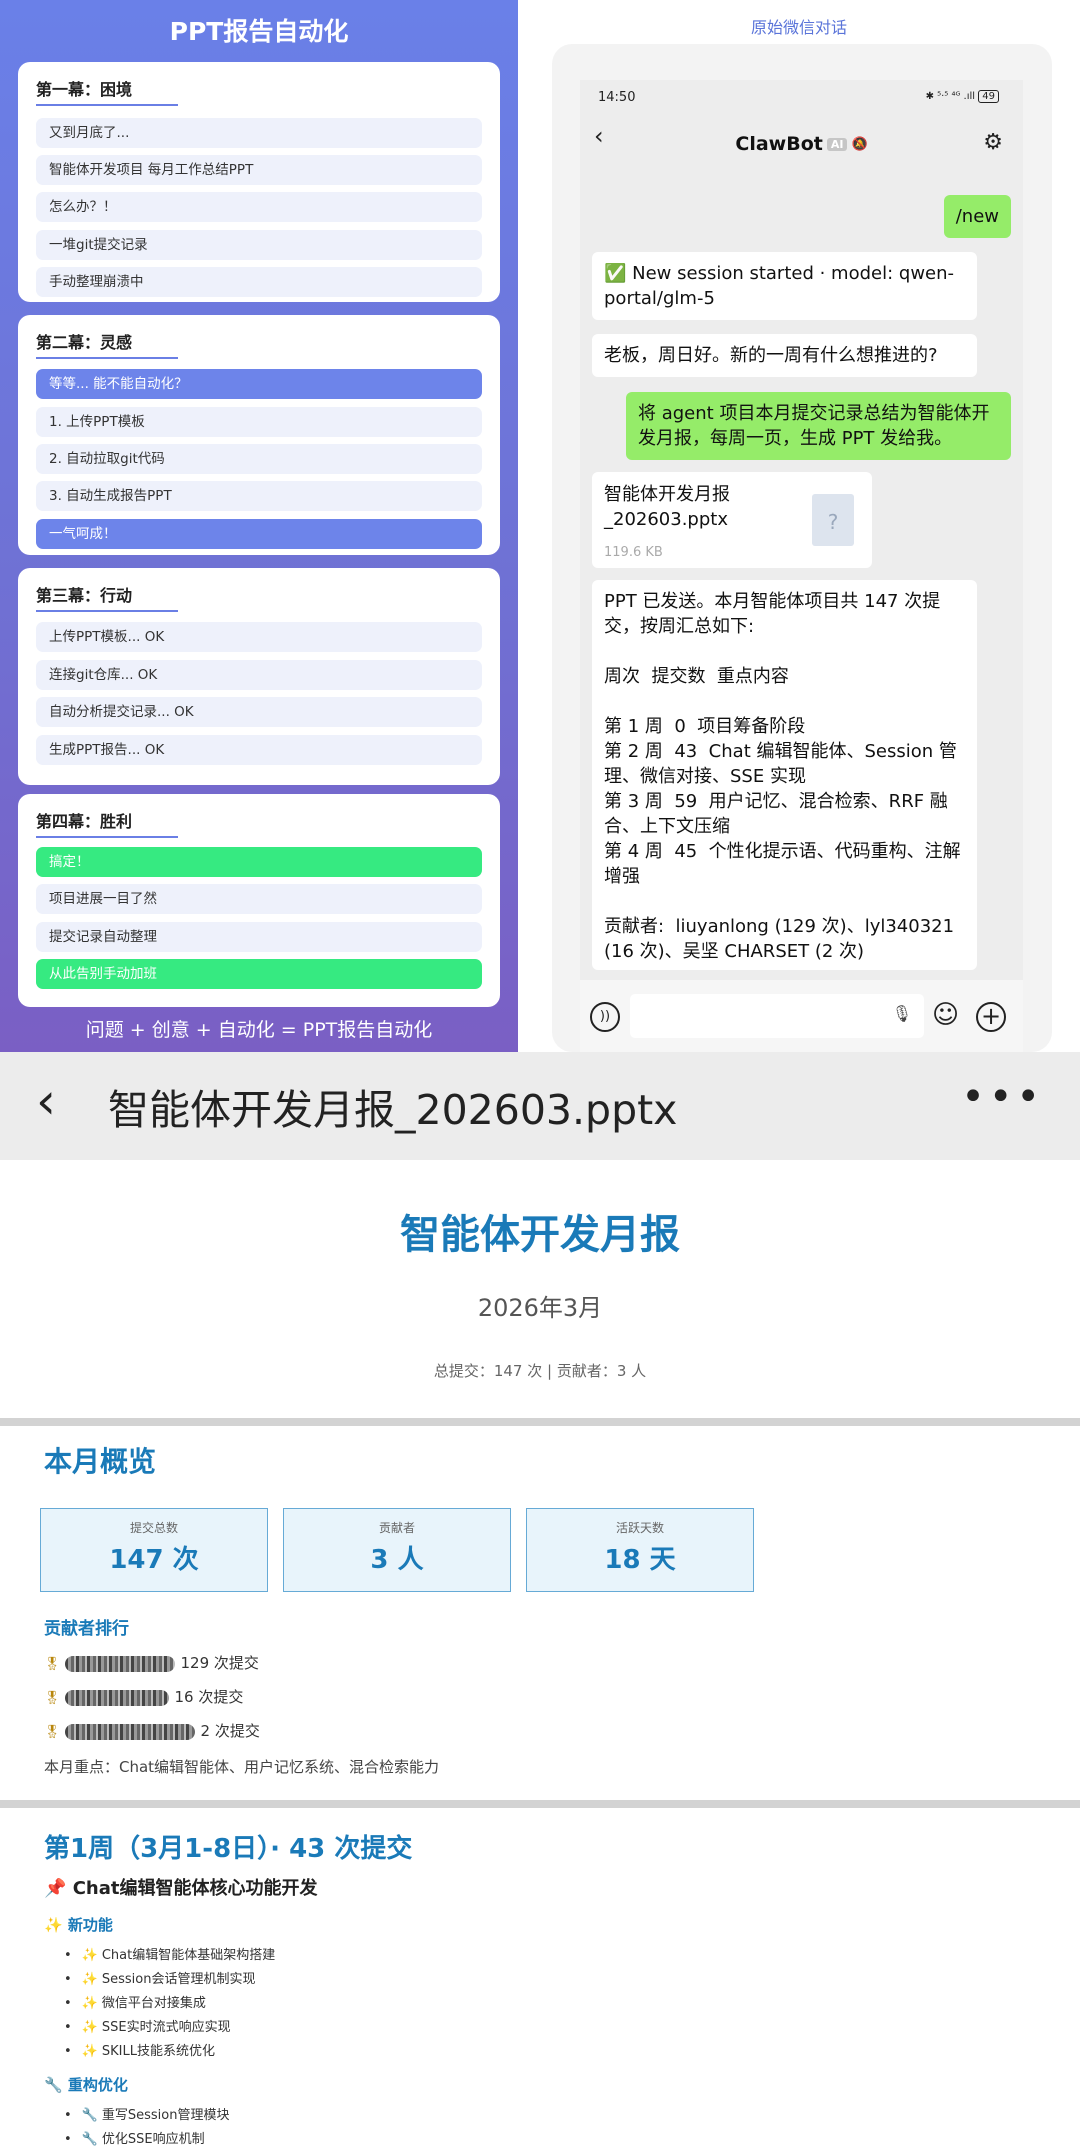  What do you see at coordinates (837, 144) in the screenshot?
I see `ai-badge: AI` at bounding box center [837, 144].